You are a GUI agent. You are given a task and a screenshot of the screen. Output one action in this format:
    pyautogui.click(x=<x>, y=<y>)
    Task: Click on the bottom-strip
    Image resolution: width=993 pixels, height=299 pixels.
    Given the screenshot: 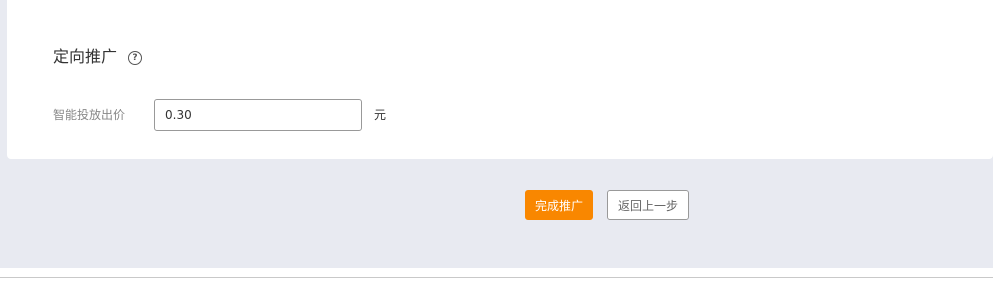 What is the action you would take?
    pyautogui.click(x=496, y=283)
    